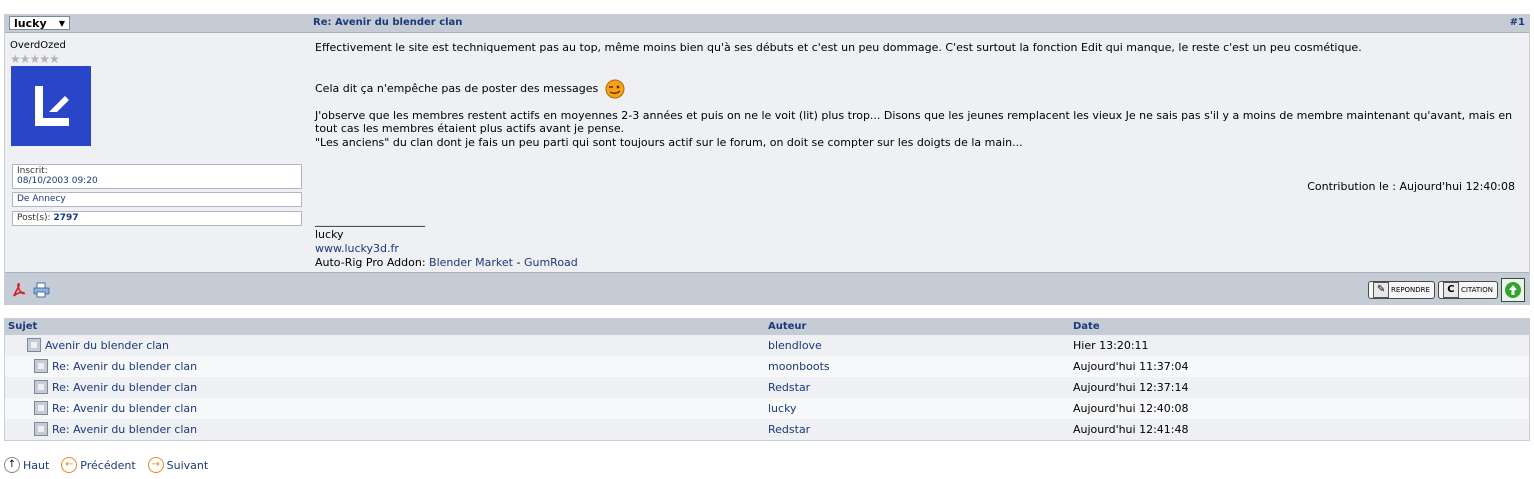  Describe the element at coordinates (35, 59) in the screenshot. I see `rank-stars-icon: ★★★★★` at that location.